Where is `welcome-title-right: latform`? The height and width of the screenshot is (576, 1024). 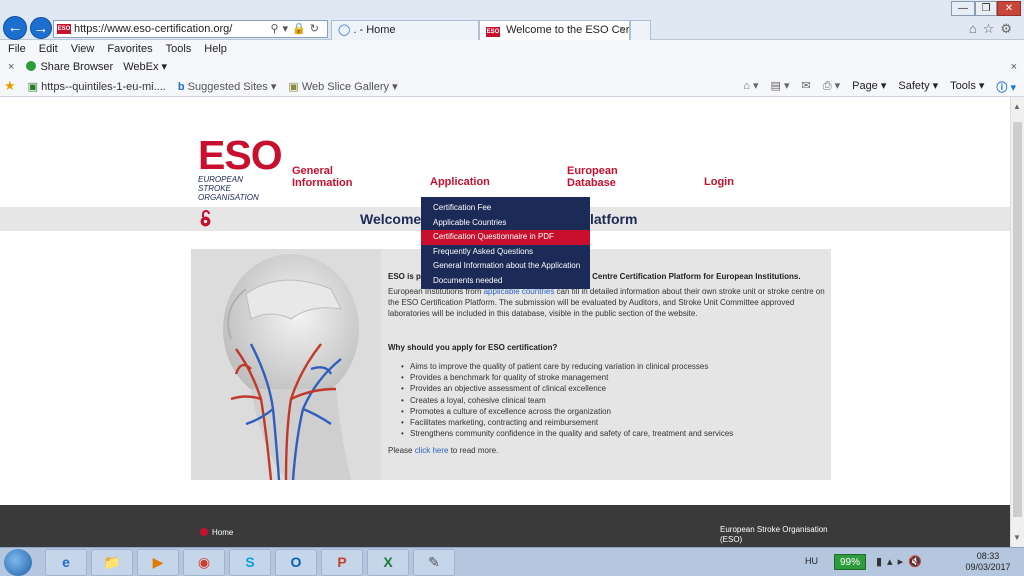
welcome-title-right: latform is located at coordinates (614, 219).